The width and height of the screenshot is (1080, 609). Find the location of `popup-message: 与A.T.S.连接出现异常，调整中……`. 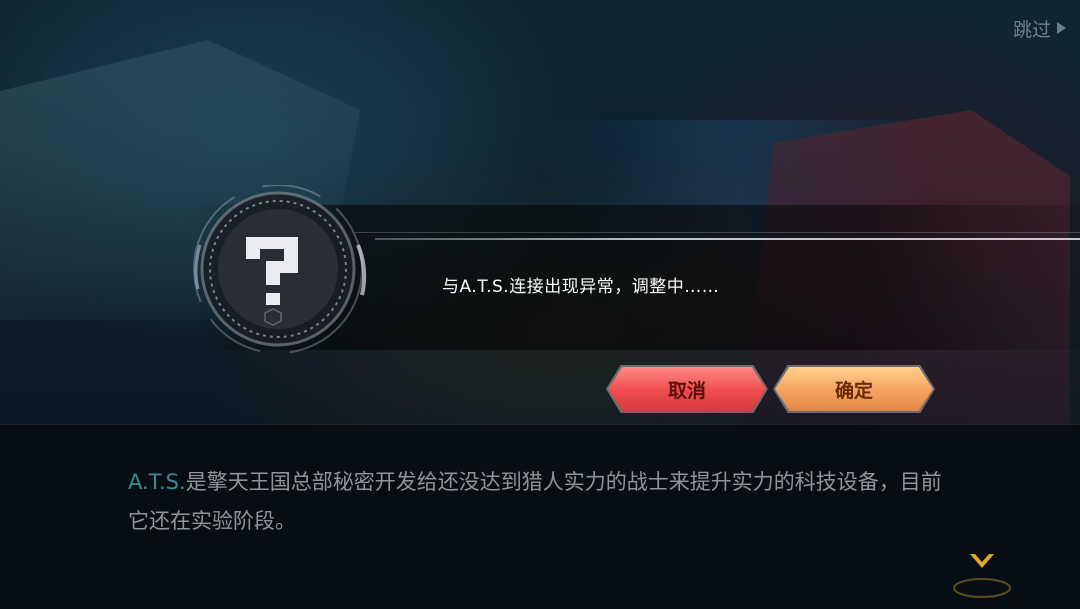

popup-message: 与A.T.S.连接出现异常，调整中…… is located at coordinates (581, 287).